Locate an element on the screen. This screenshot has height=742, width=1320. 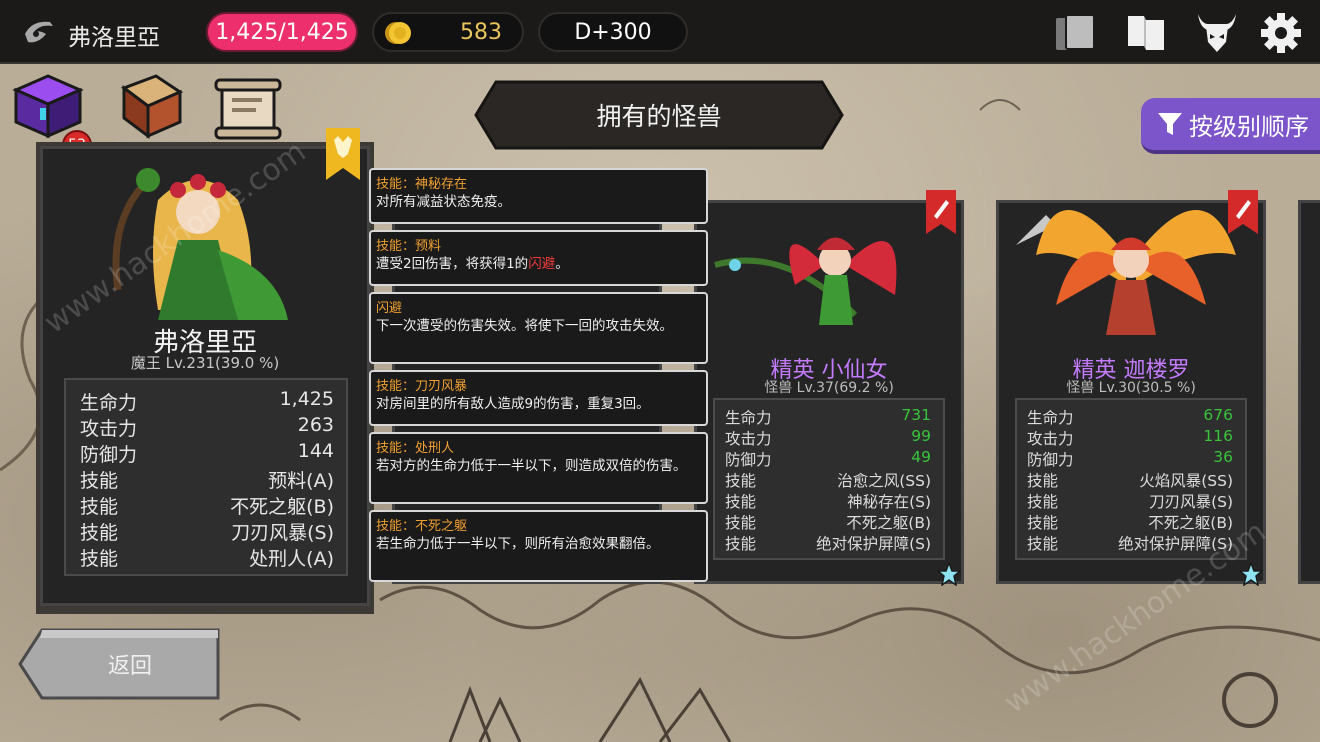
skill-tooltip: 技能：不死之躯 若生命力低于一半以下，则所有治愈效果翻倍。 is located at coordinates (538, 546).